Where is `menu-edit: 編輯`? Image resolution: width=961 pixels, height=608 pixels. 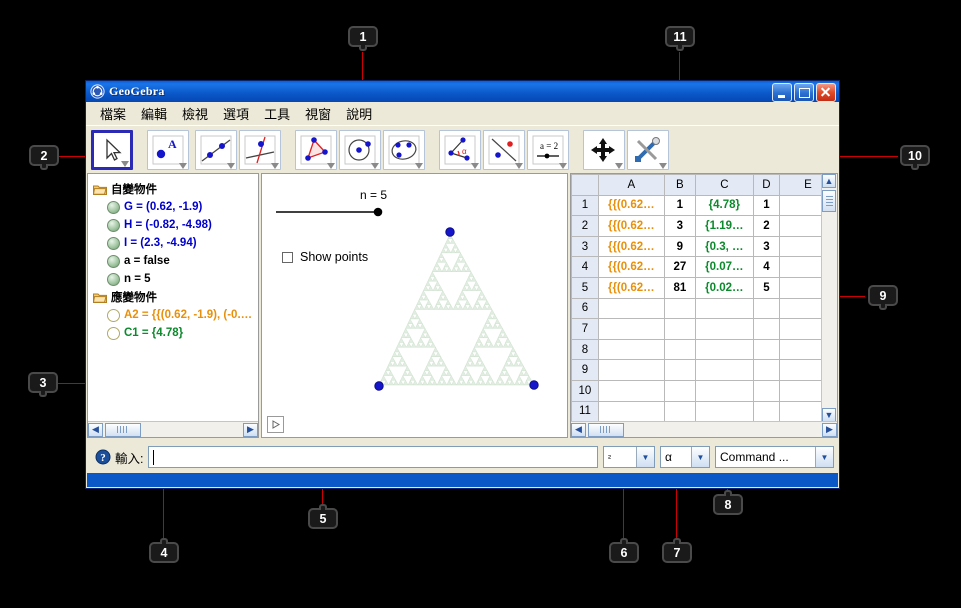
menu-edit: 編輯 is located at coordinates (154, 113).